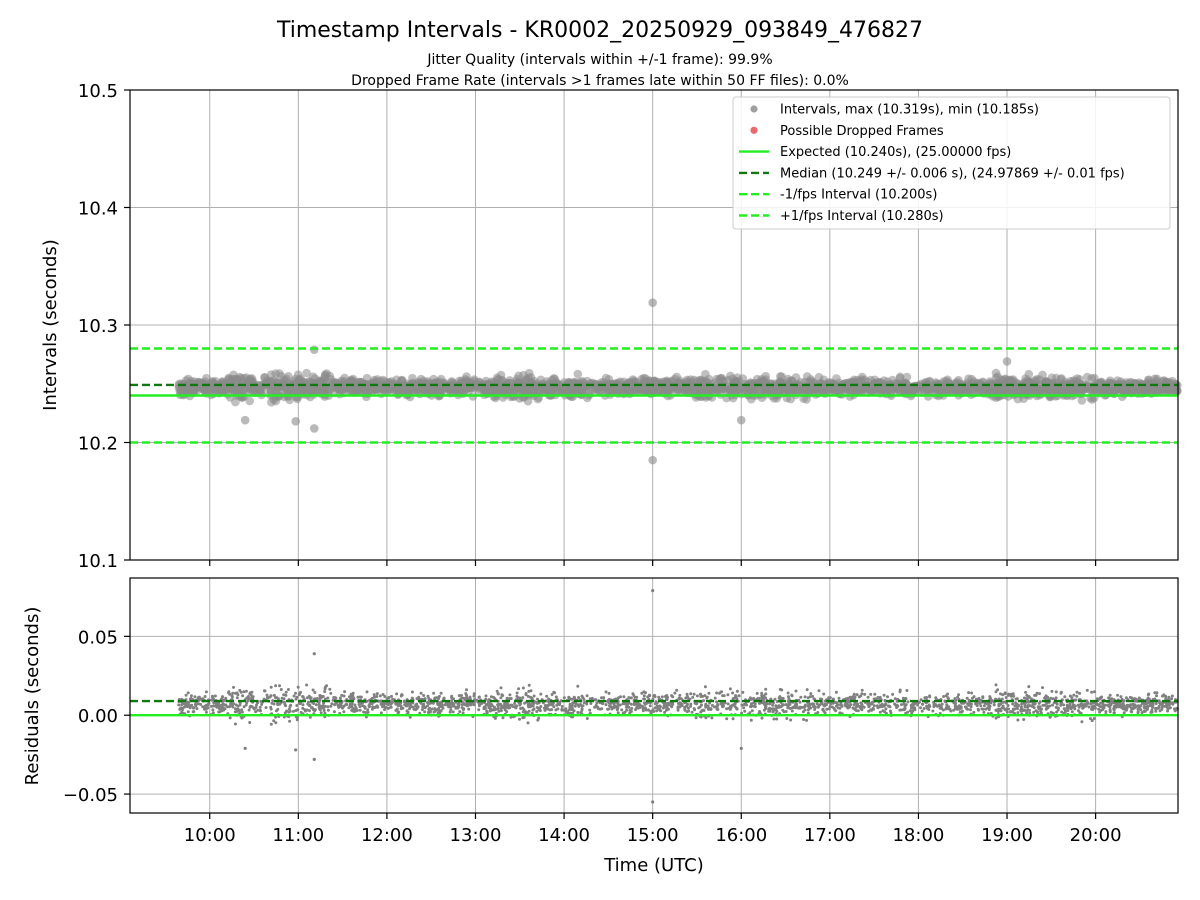 This screenshot has height=900, width=1200. I want to click on legend-entry: Intervals, max (10.319s), min (10.185s), so click(894, 110).